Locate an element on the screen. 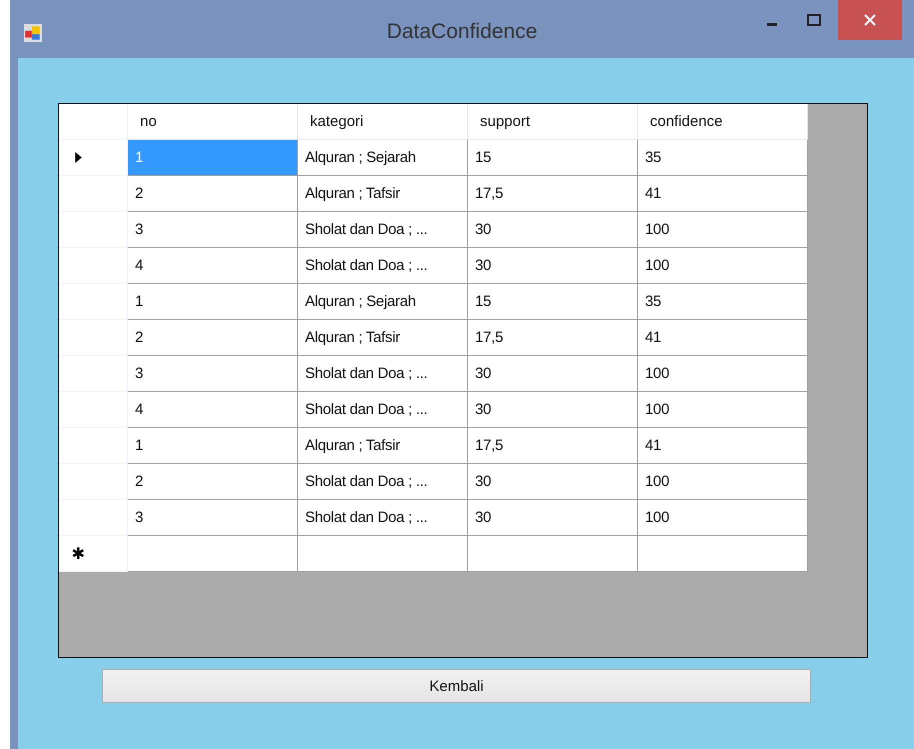 This screenshot has width=914, height=749. column-header: kategori is located at coordinates (383, 122).